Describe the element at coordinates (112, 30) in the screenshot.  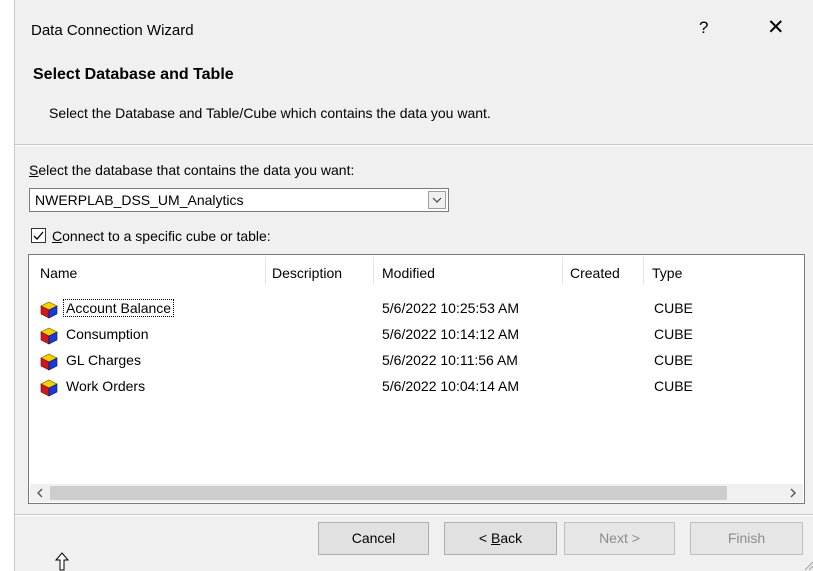
I see `window-title: Data Connection Wizard` at that location.